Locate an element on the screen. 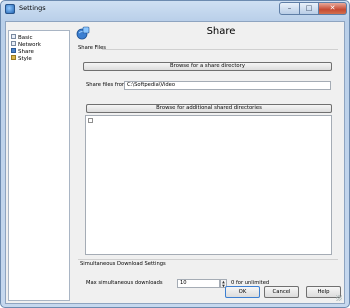  minimize-button: – is located at coordinates (289, 8).